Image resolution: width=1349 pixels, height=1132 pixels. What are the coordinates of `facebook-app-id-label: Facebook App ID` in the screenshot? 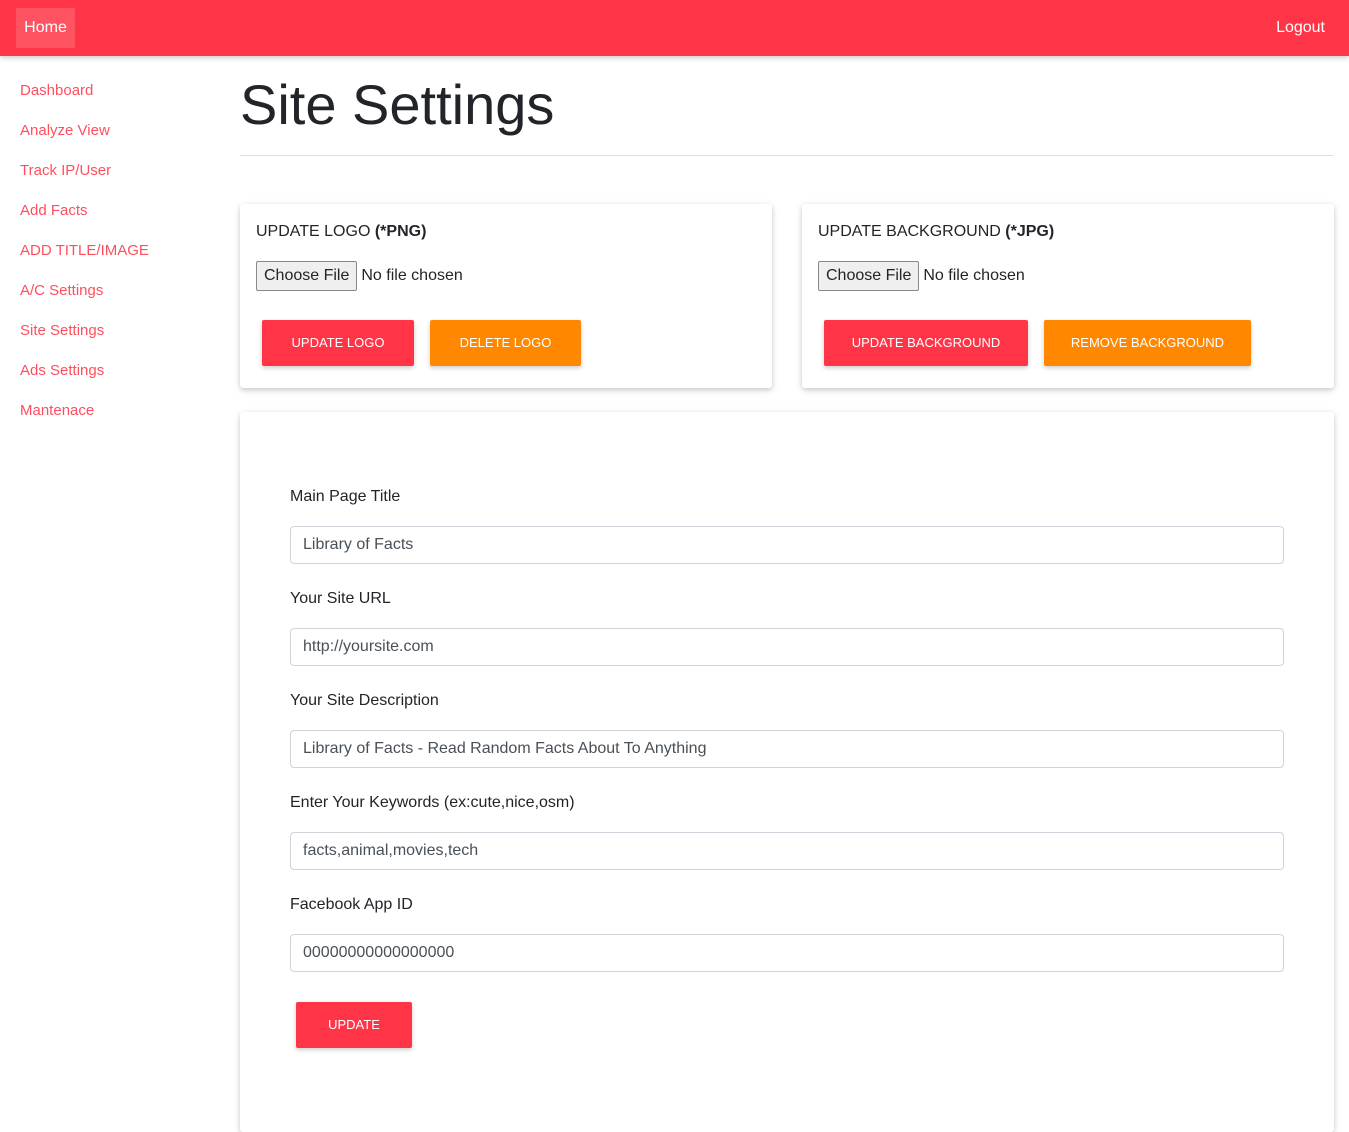 It's located at (351, 904).